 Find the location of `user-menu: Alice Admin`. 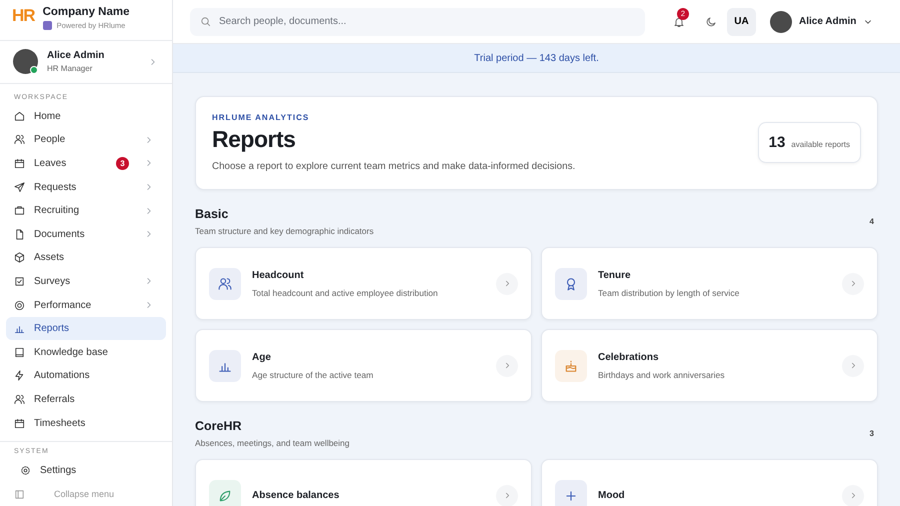

user-menu: Alice Admin is located at coordinates (822, 21).